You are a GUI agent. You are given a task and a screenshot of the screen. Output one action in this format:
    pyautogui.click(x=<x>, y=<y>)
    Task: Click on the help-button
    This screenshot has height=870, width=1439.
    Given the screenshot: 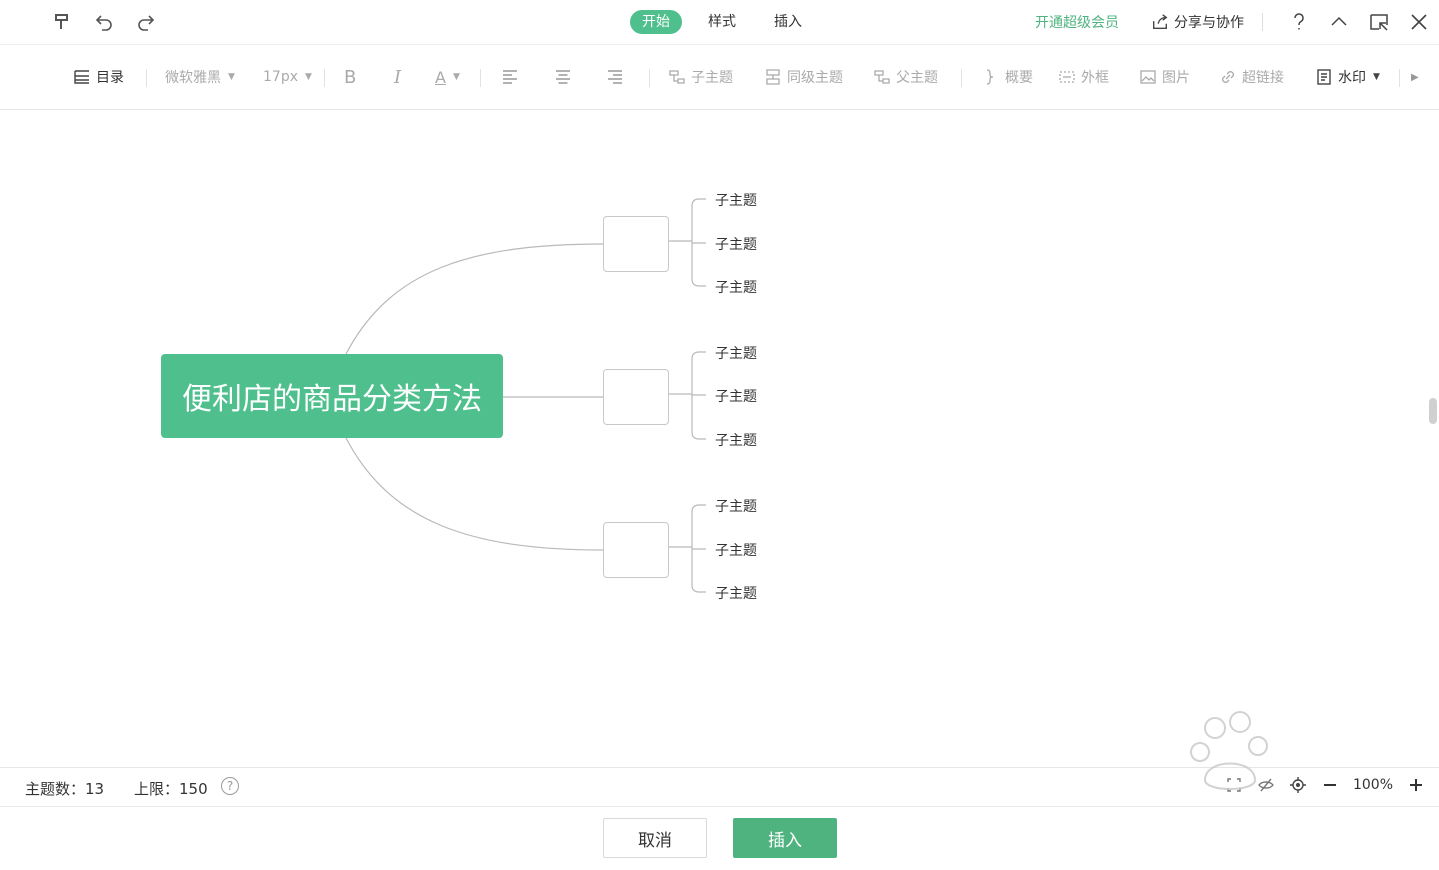 What is the action you would take?
    pyautogui.click(x=1299, y=22)
    